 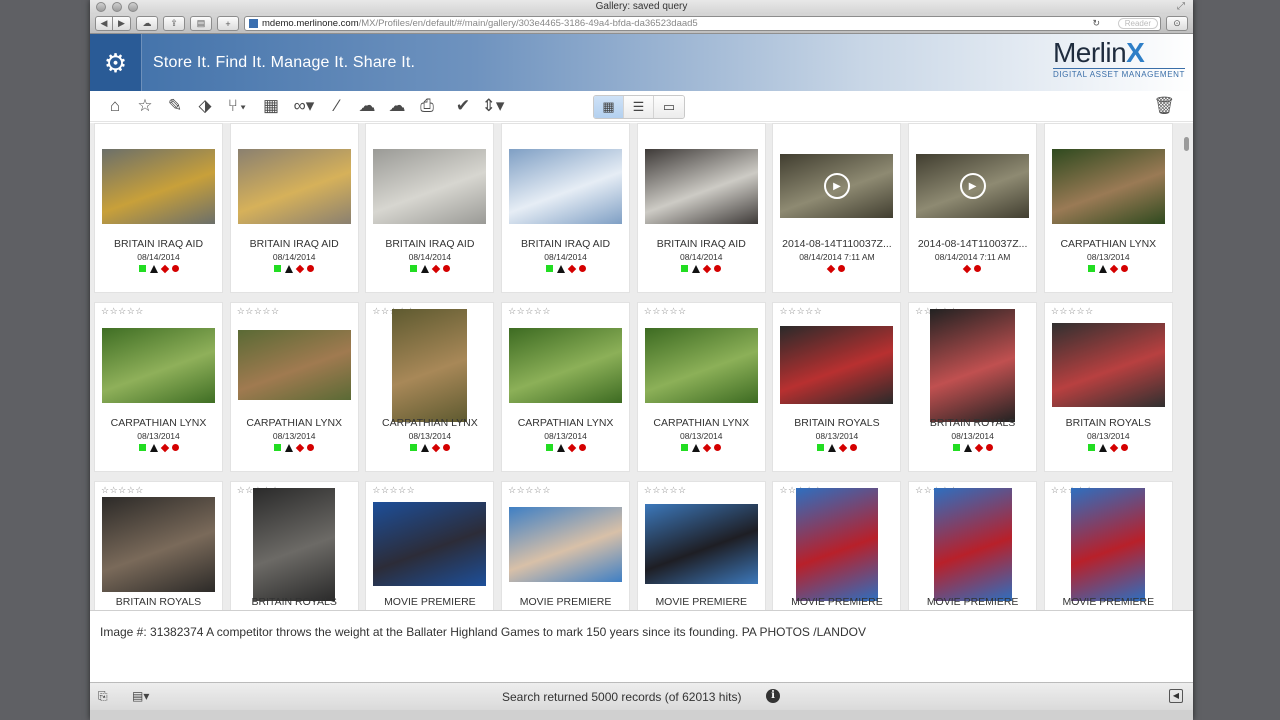 What do you see at coordinates (639, 107) in the screenshot?
I see `list-view-icon: ☰` at bounding box center [639, 107].